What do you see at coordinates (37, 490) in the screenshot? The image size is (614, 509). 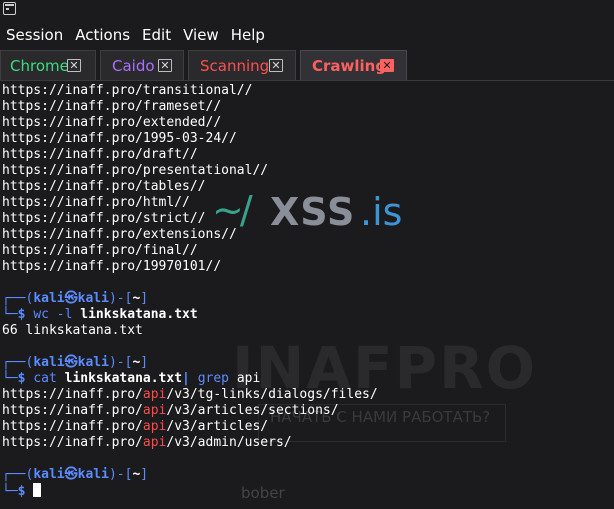 I see `text-cursor` at bounding box center [37, 490].